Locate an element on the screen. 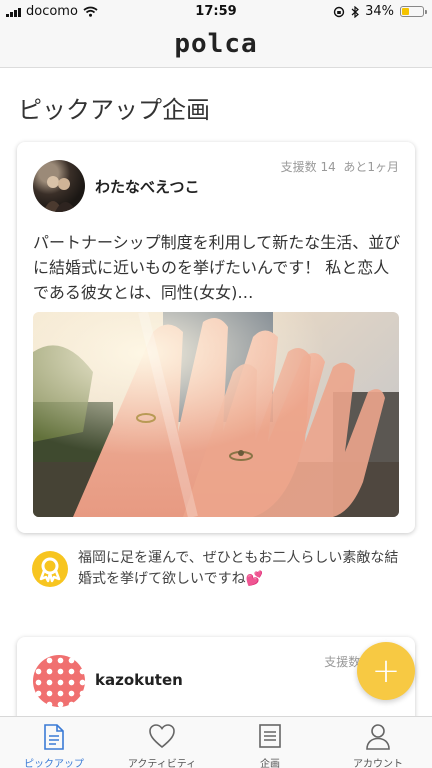 Image resolution: width=432 pixels, height=768 pixels. app-header: polca is located at coordinates (216, 45).